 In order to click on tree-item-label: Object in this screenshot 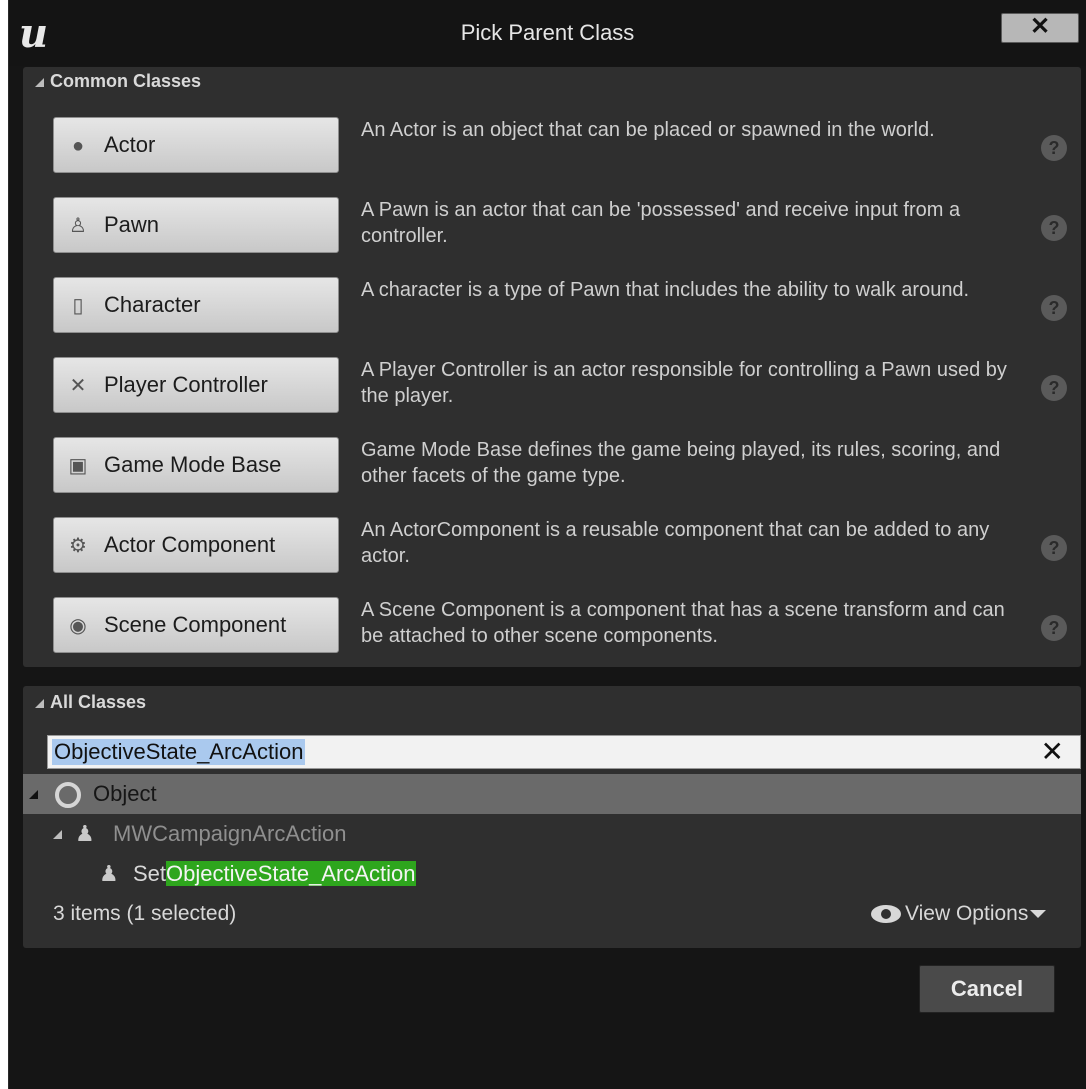, I will do `click(125, 793)`.